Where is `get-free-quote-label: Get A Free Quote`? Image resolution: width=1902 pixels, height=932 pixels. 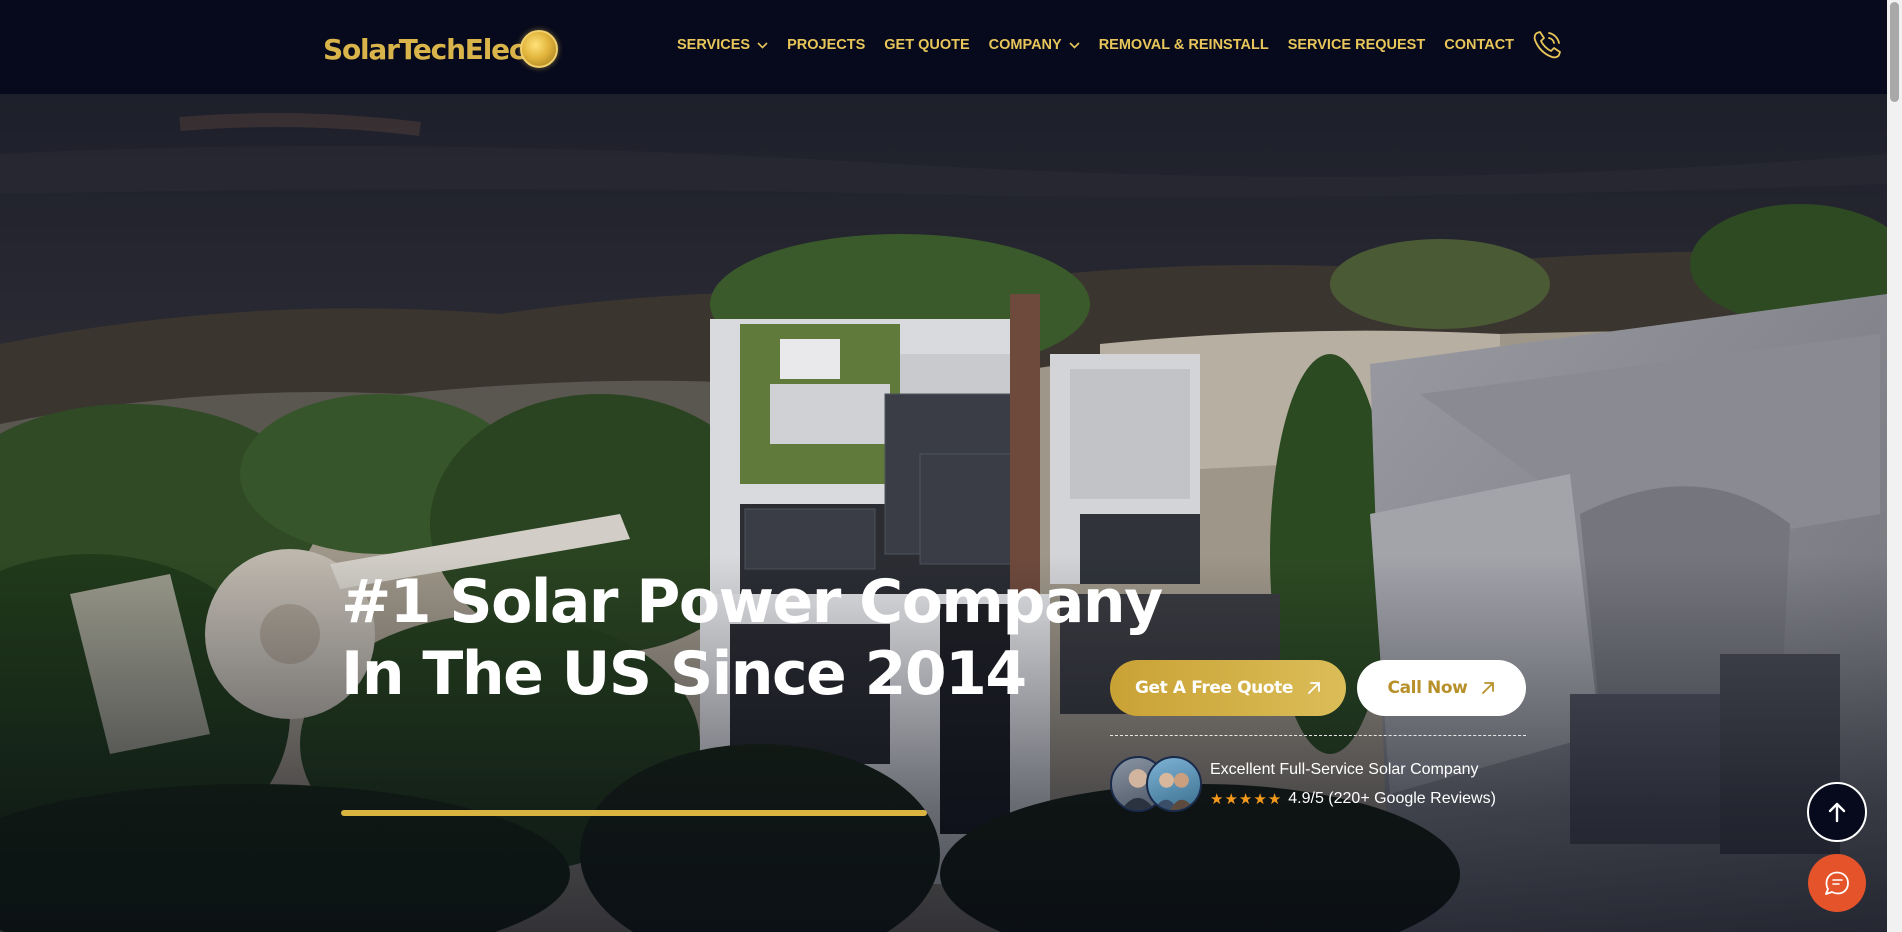
get-free-quote-label: Get A Free Quote is located at coordinates (1214, 688).